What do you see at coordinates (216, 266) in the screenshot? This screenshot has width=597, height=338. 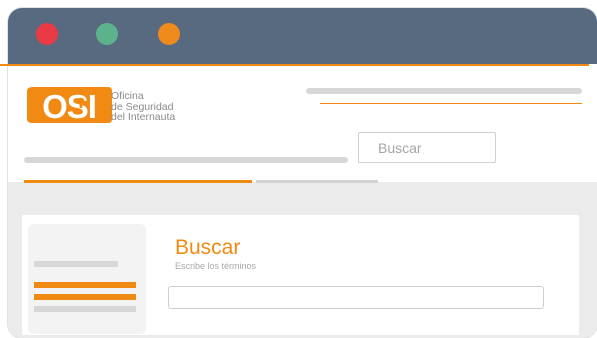 I see `search-hint: Escribe los términos` at bounding box center [216, 266].